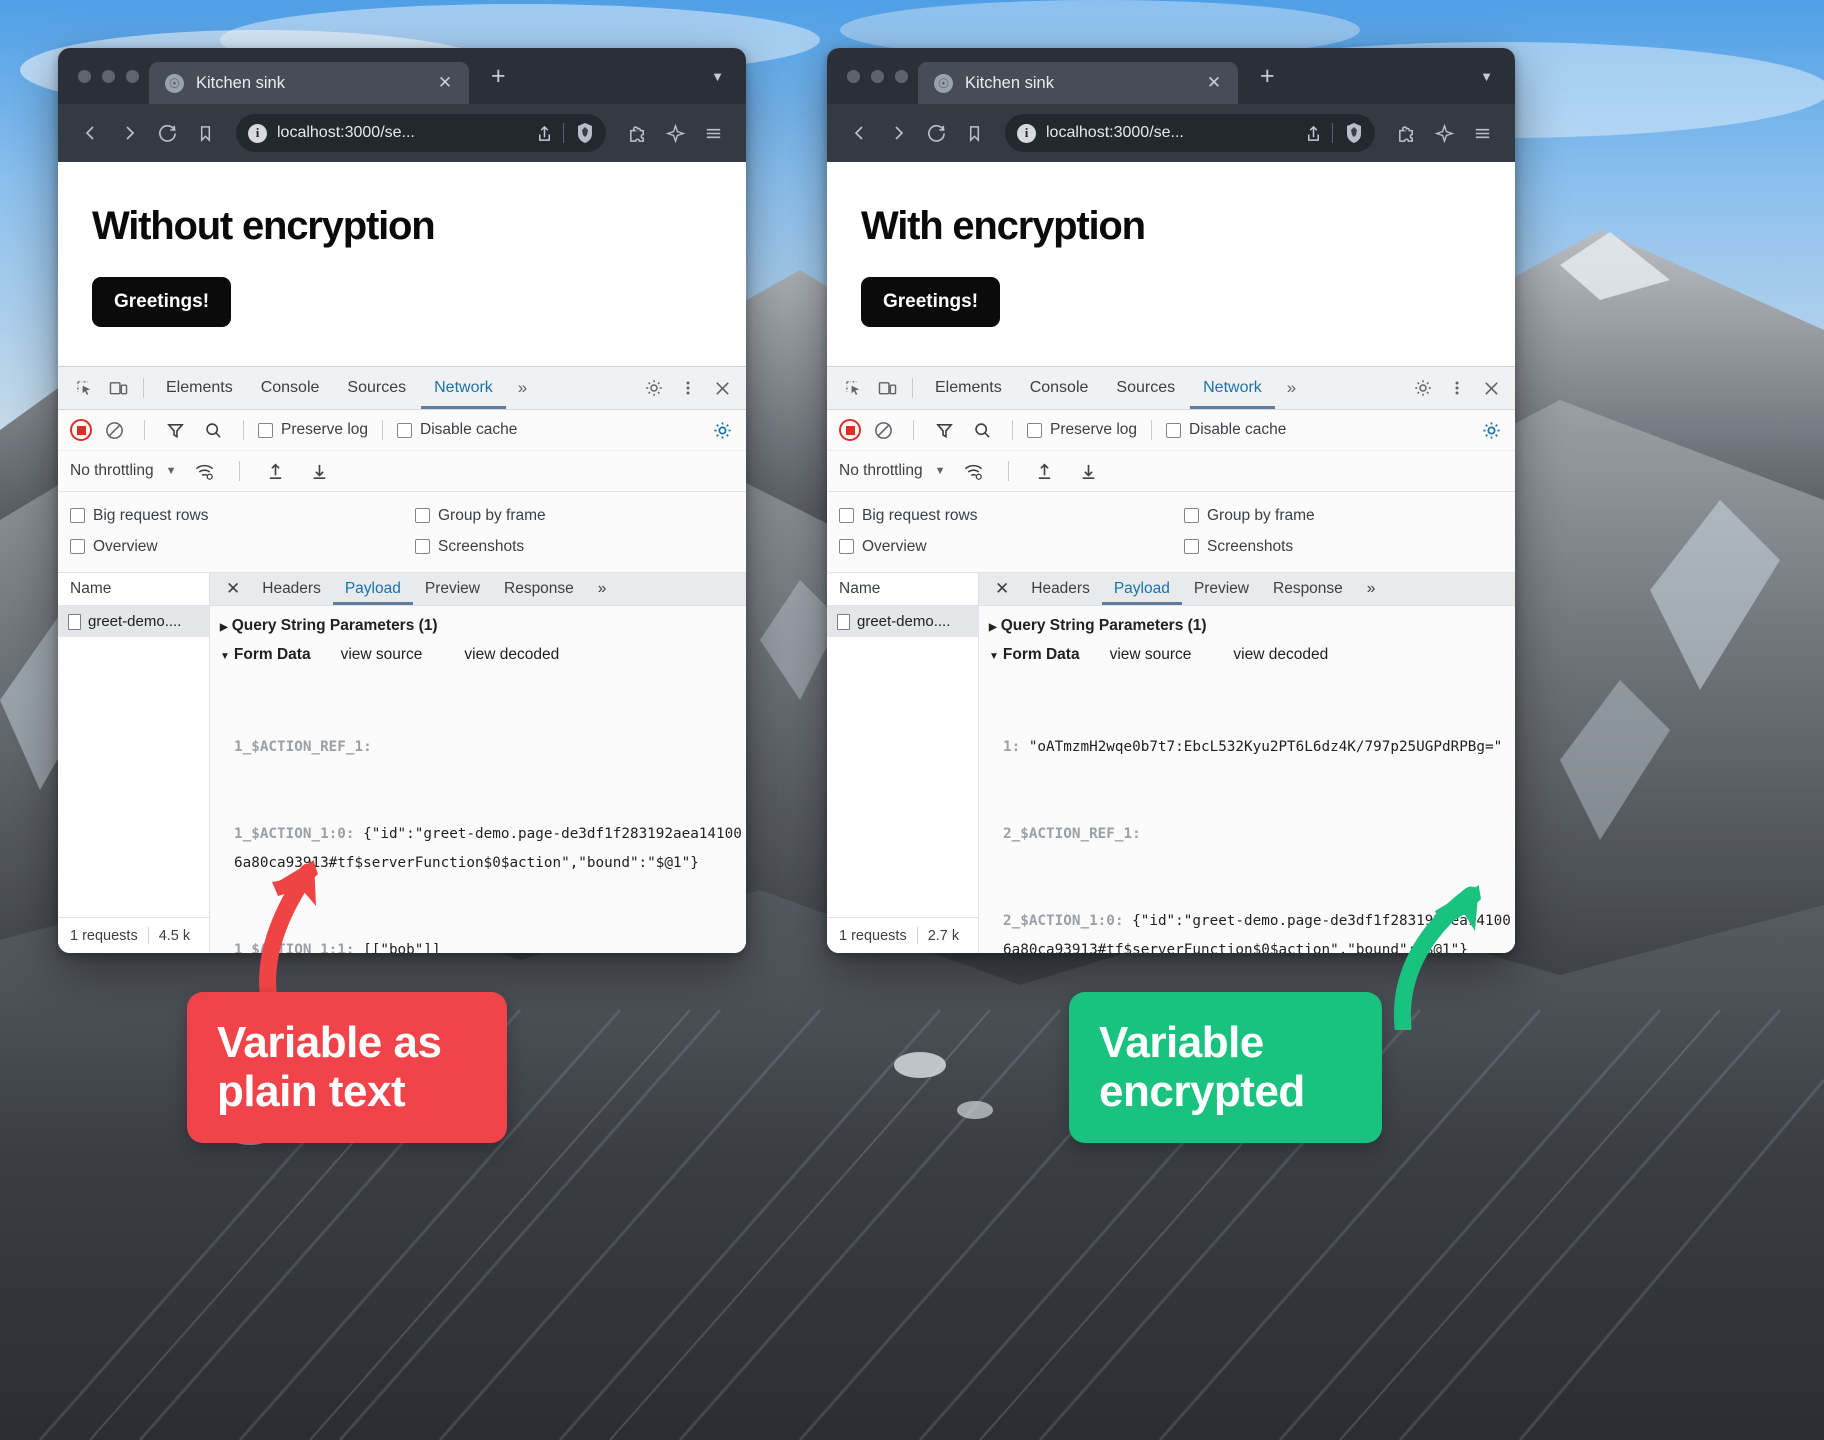 Image resolution: width=1824 pixels, height=1440 pixels. I want to click on share-icon, so click(1313, 133).